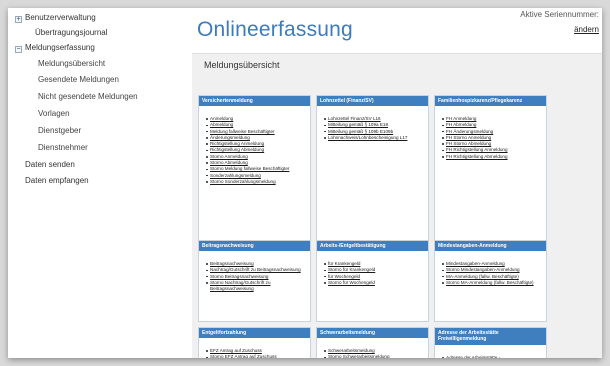  I want to click on message-link: Schwerarbeitsmeldung, so click(351, 350).